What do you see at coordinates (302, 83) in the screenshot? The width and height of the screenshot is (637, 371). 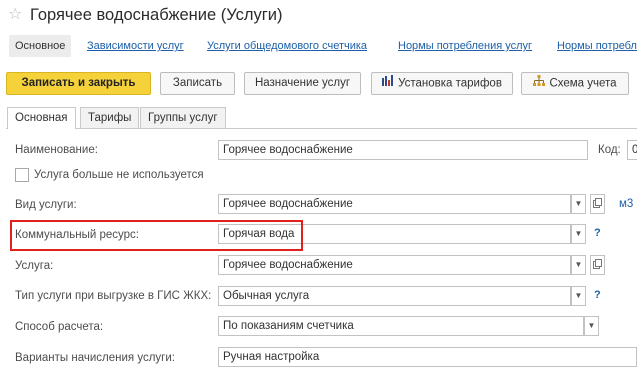 I see `assign-services-button: Назначение услуг` at bounding box center [302, 83].